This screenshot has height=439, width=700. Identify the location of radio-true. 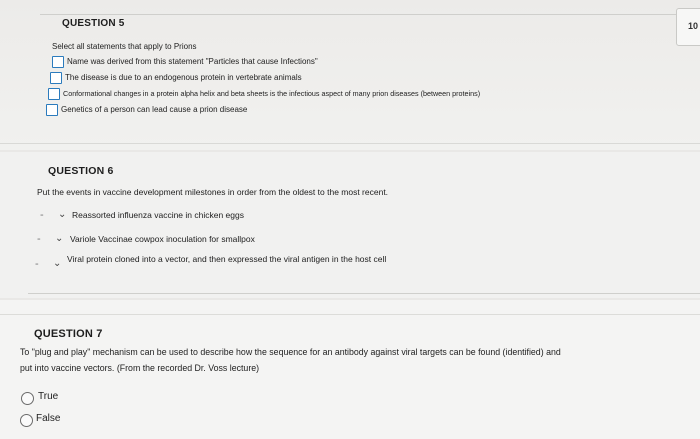
(27, 398).